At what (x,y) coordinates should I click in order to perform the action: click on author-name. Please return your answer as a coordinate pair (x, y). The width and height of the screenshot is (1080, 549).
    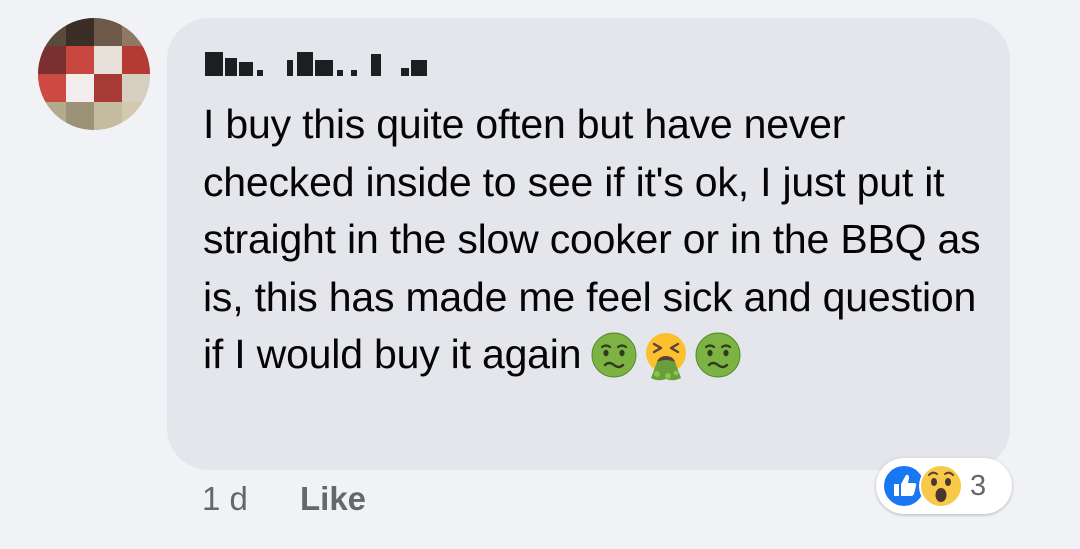
    Looking at the image, I should click on (355, 63).